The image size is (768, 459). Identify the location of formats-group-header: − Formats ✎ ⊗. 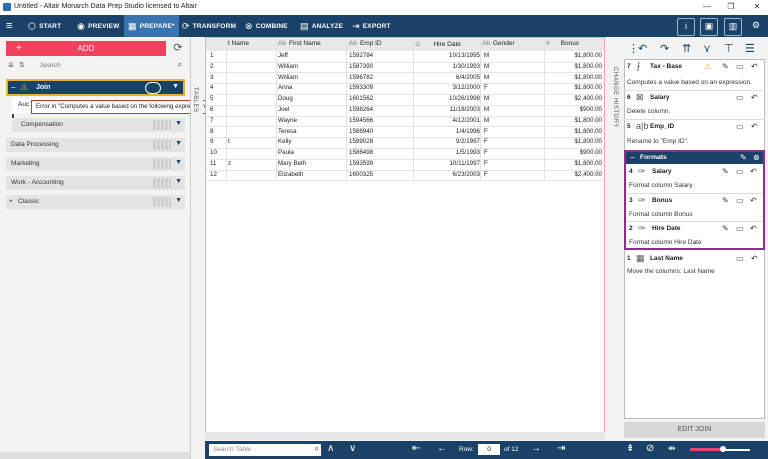
(694, 158).